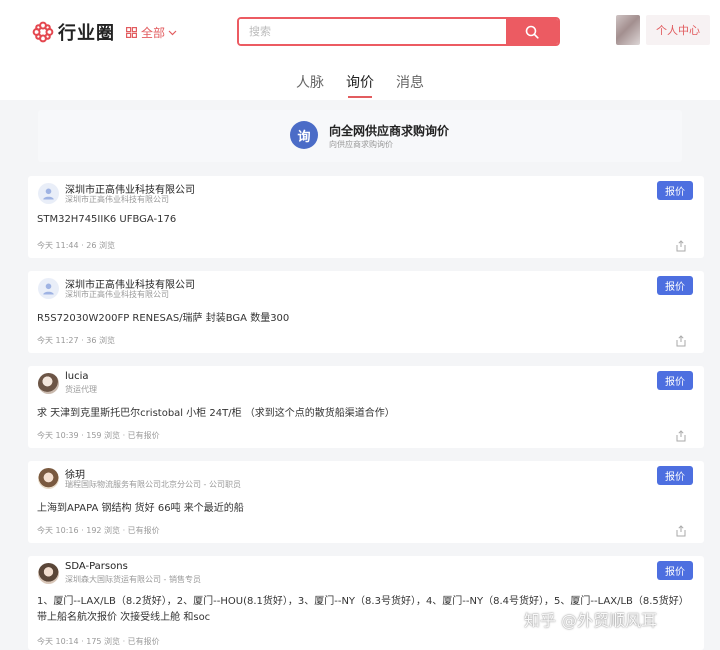 The image size is (720, 650). What do you see at coordinates (153, 484) in the screenshot?
I see `poster-company: 瑞程国际物流服务有限公司北京分公司 - 公司职员` at bounding box center [153, 484].